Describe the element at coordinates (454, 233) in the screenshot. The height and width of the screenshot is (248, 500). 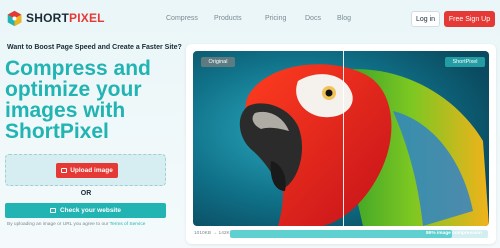
I see `compression-label: 86% image compression` at that location.